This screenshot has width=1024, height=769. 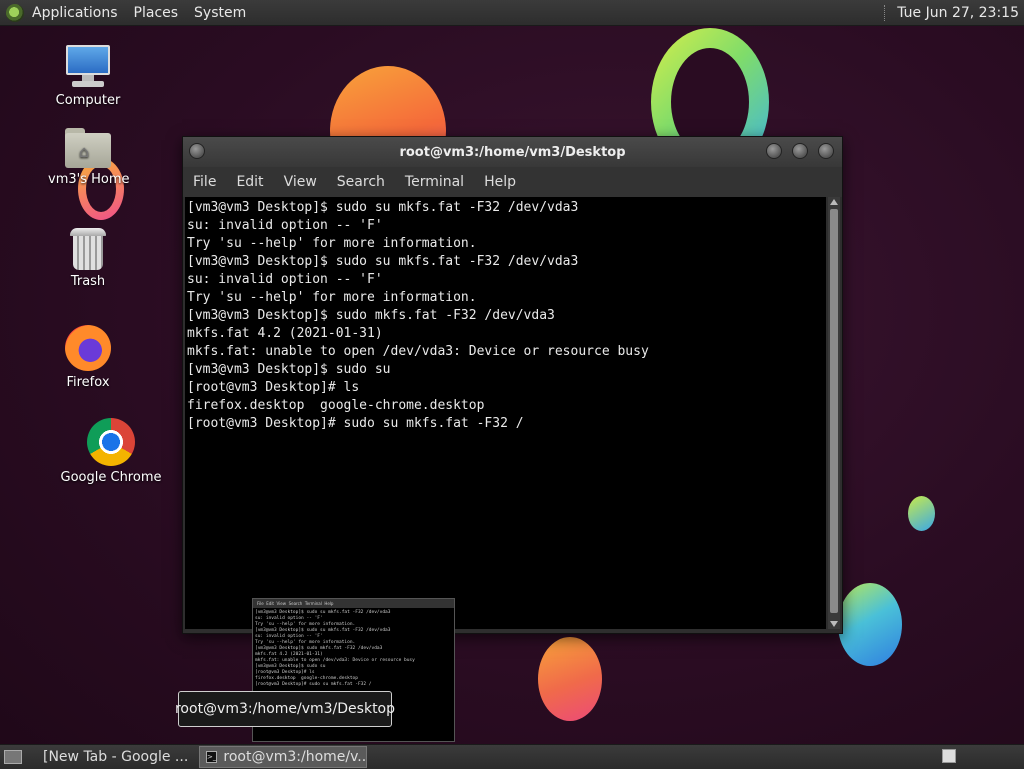 What do you see at coordinates (88, 100) in the screenshot?
I see `desktop-icon-label: Computer` at bounding box center [88, 100].